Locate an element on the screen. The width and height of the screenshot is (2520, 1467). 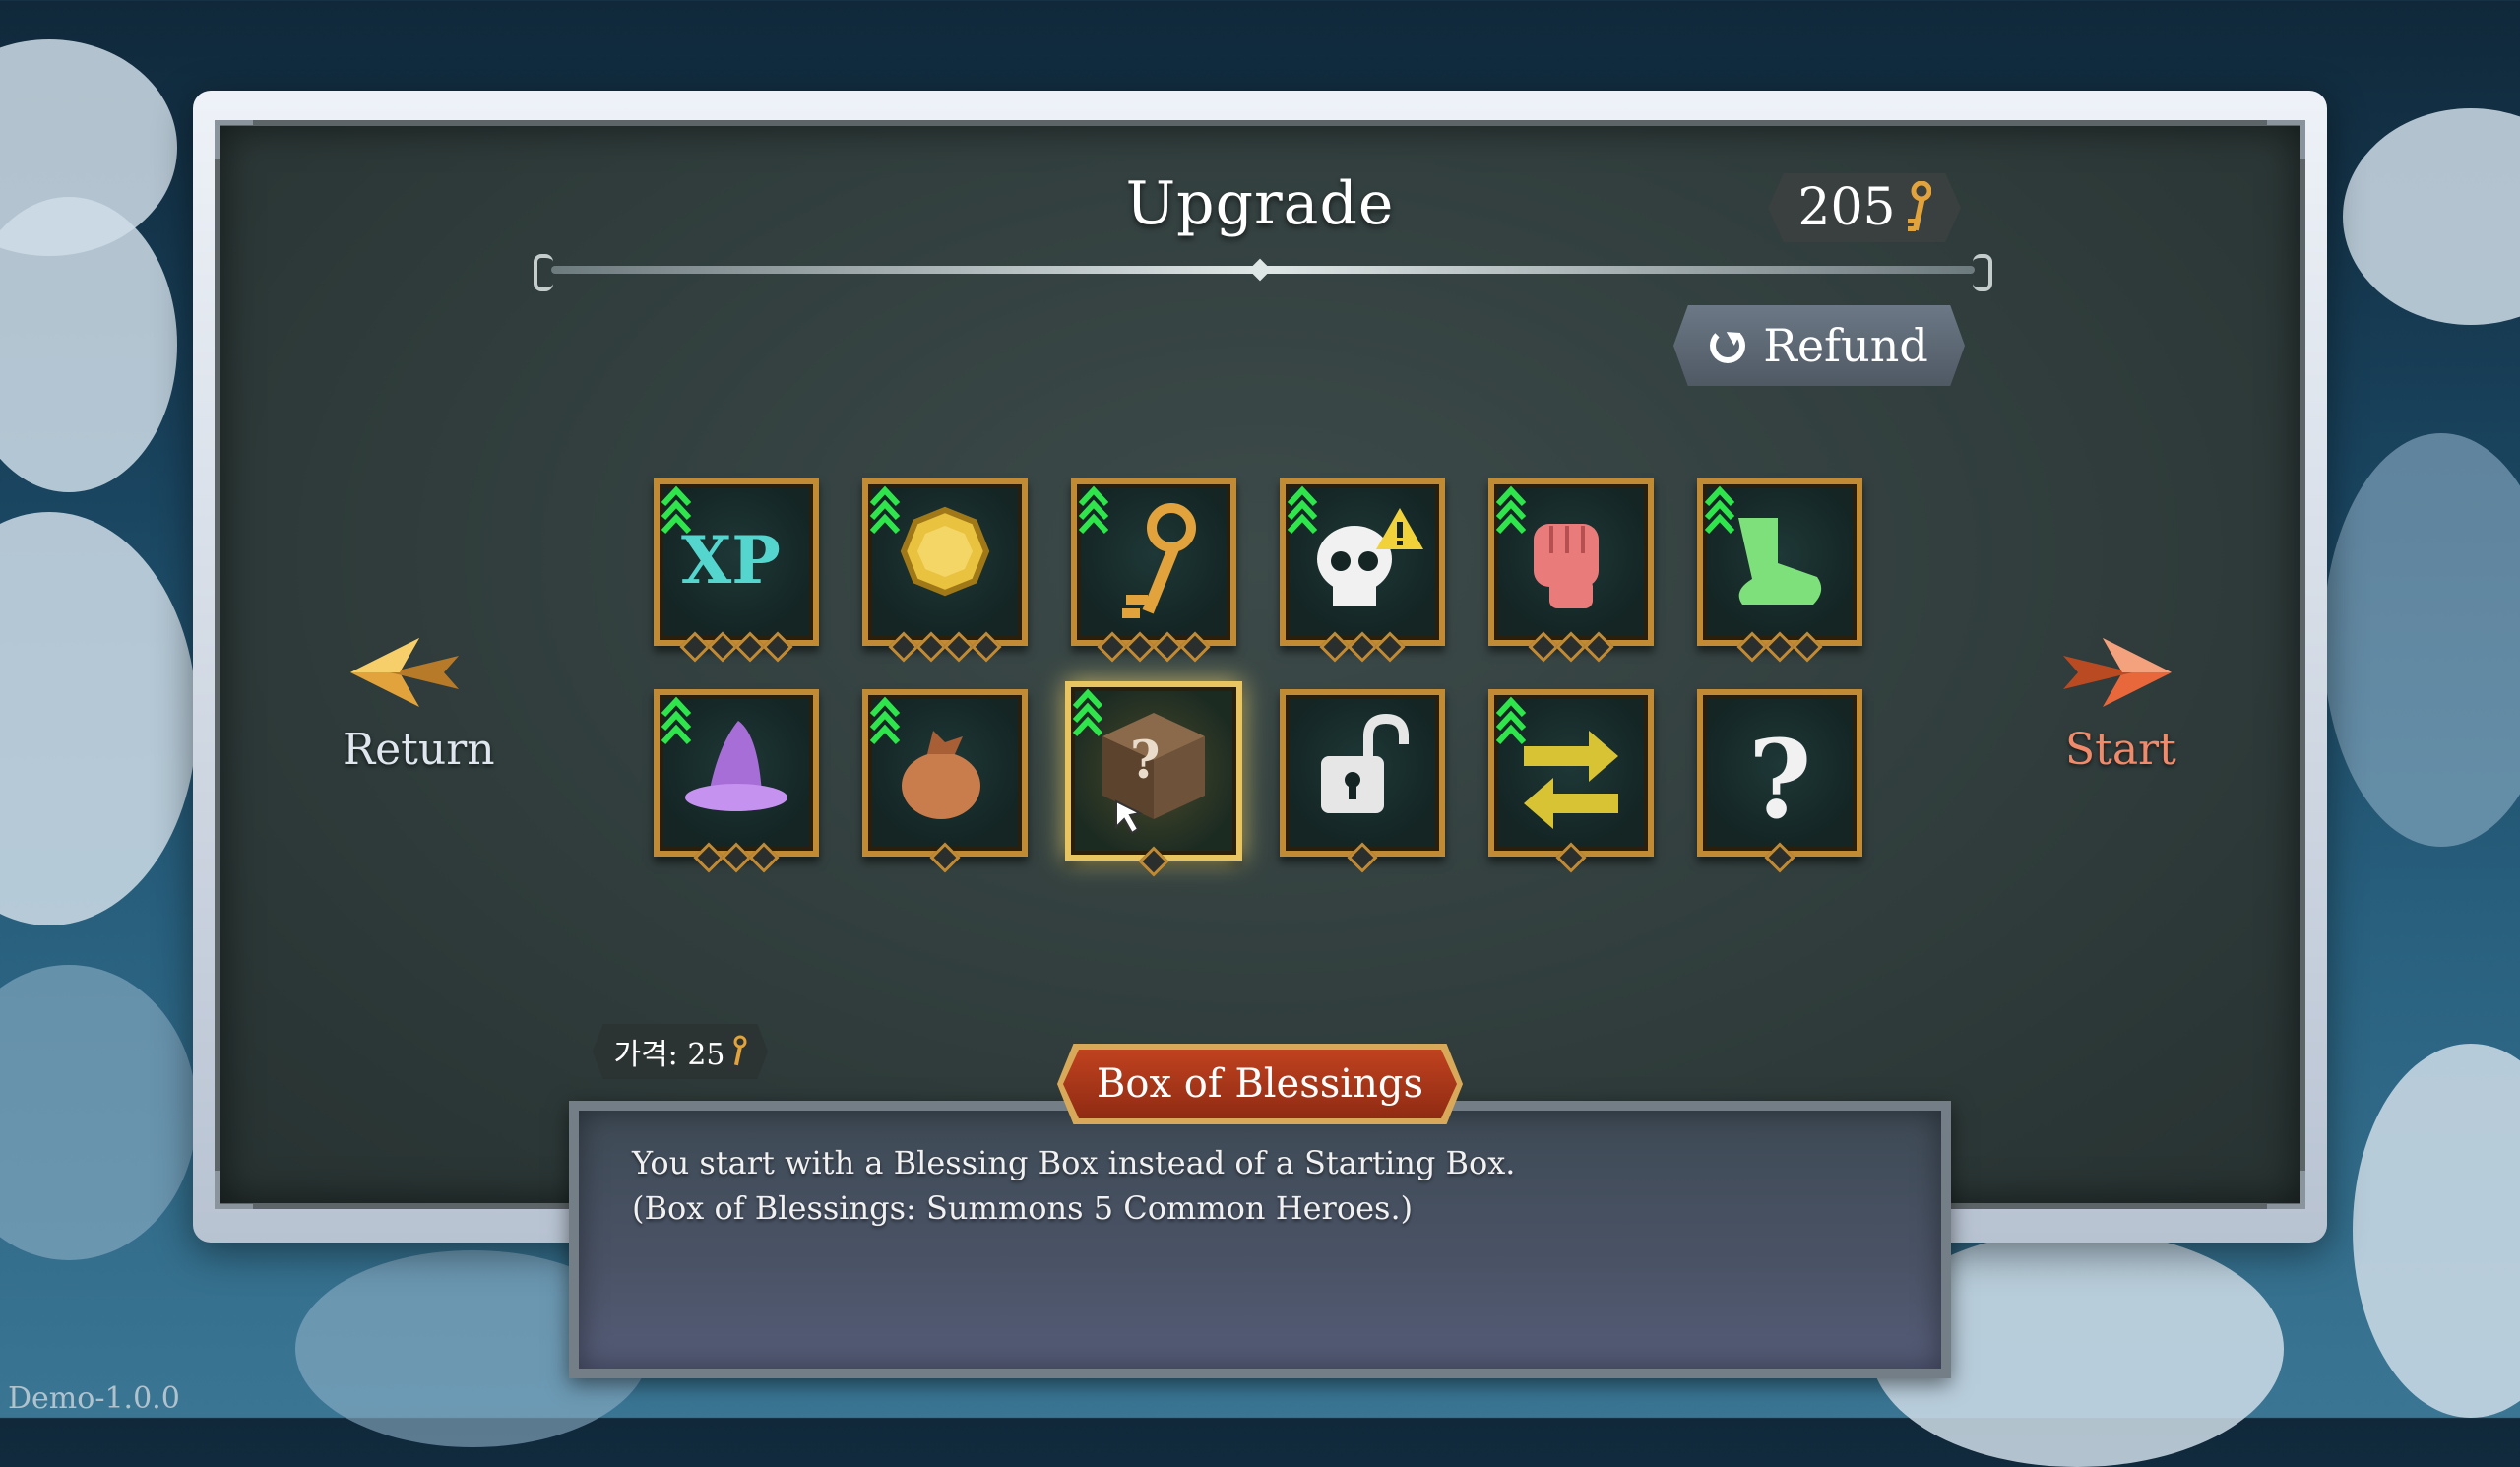
price-label: 가격: 25 is located at coordinates (669, 1055).